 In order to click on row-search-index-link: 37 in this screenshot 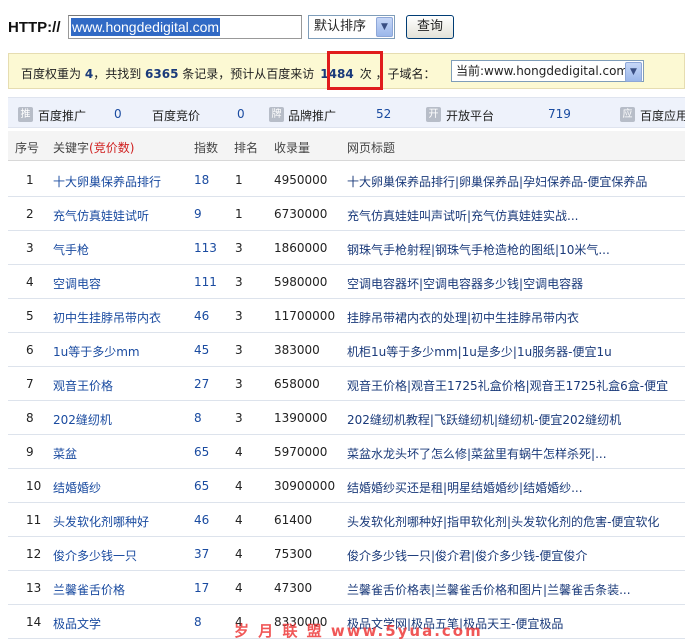, I will do `click(201, 554)`.